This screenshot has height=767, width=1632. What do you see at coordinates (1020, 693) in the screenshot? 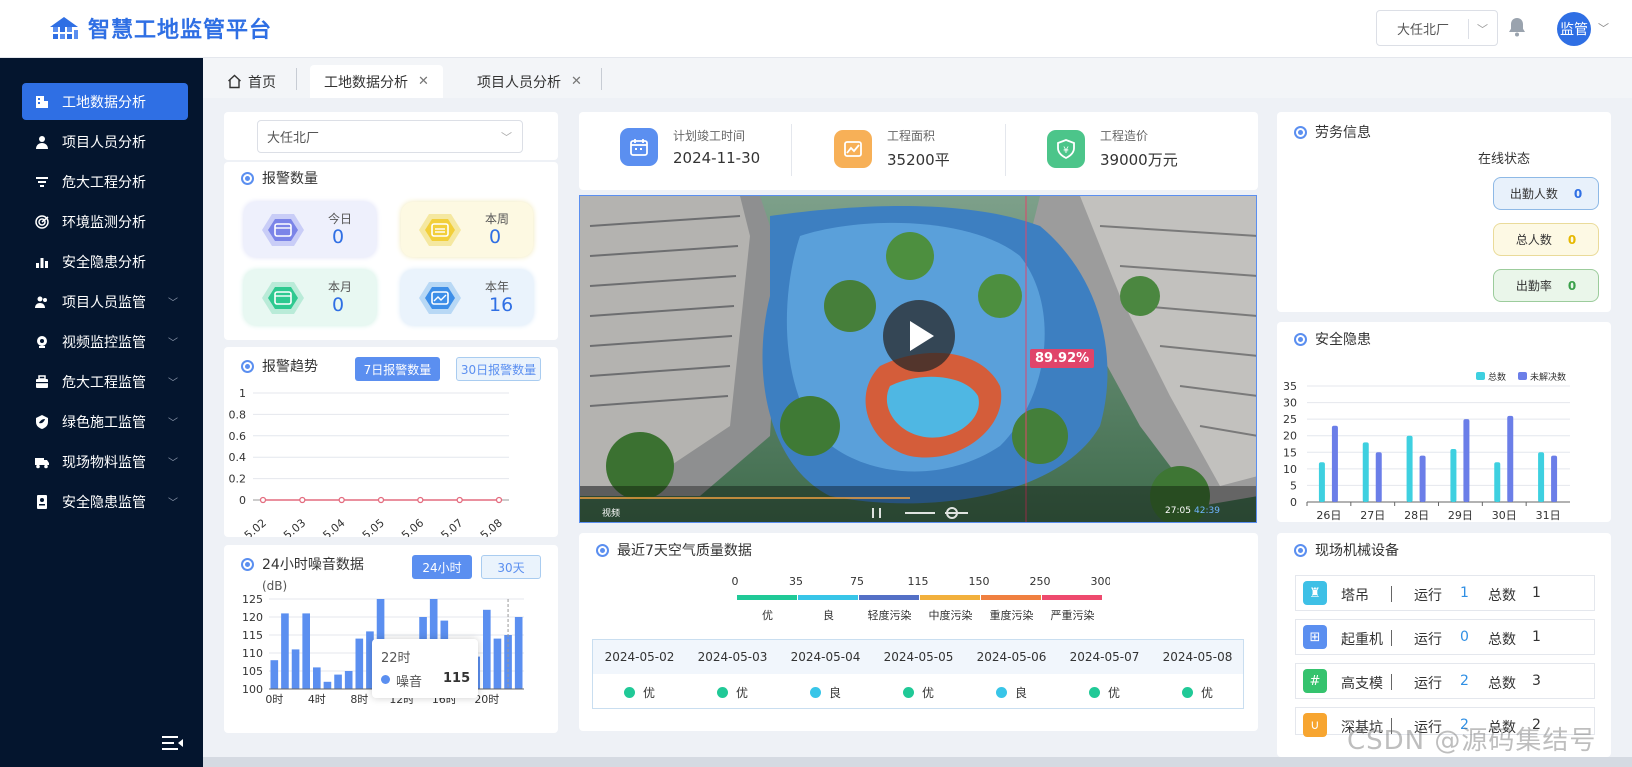
I see `aqi-level-text: 良` at bounding box center [1020, 693].